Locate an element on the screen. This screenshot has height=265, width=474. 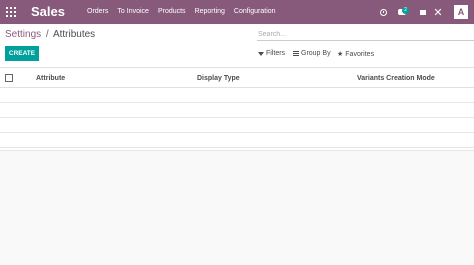
favorites-button: ★ Favorites is located at coordinates (356, 54).